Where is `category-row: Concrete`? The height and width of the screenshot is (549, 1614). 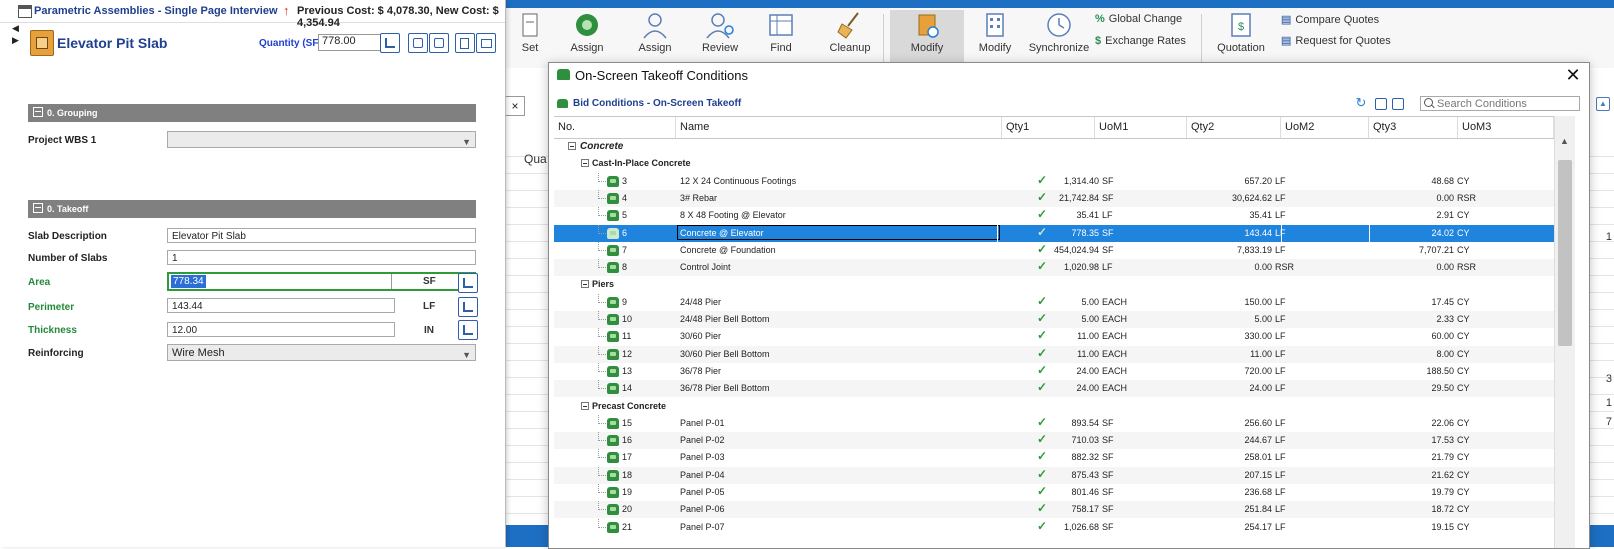 category-row: Concrete is located at coordinates (1054, 146).